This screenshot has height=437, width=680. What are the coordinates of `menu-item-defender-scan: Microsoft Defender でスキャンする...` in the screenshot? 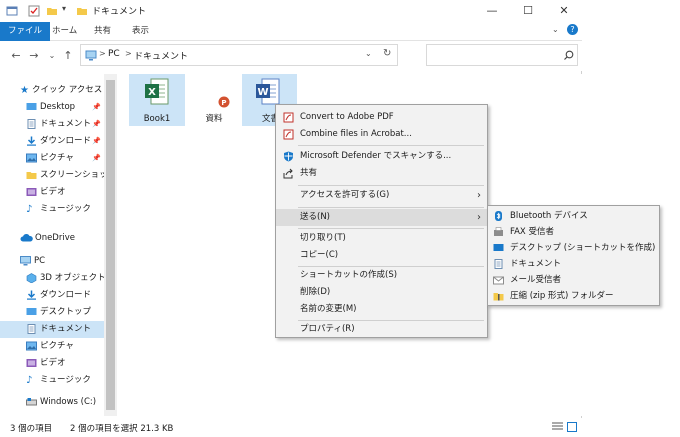 It's located at (381, 156).